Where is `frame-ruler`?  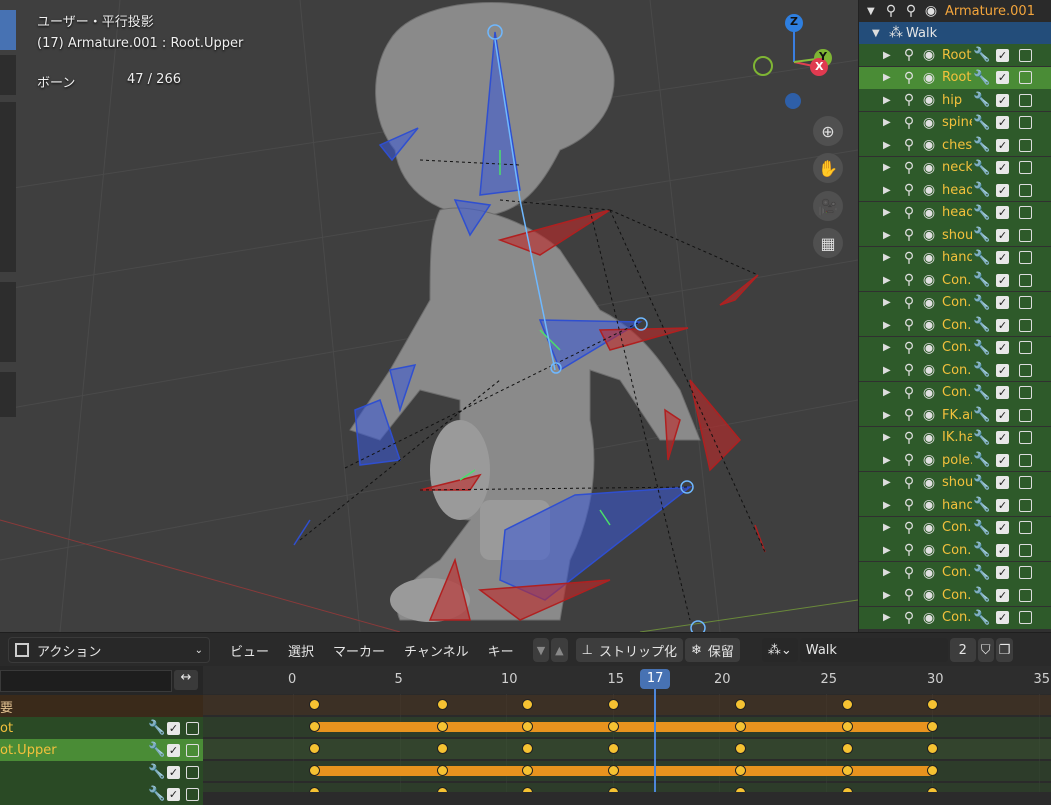
frame-ruler is located at coordinates (627, 680).